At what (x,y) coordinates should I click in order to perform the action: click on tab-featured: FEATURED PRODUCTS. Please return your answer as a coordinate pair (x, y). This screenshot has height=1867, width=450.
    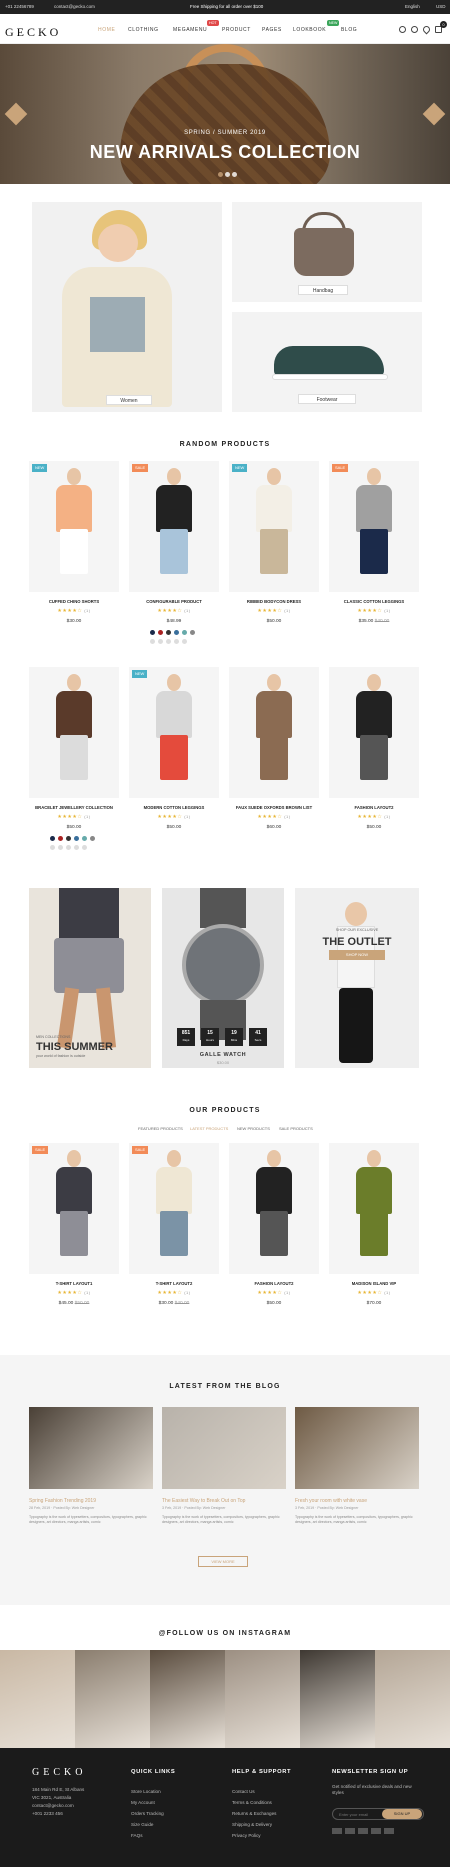
    Looking at the image, I should click on (160, 1128).